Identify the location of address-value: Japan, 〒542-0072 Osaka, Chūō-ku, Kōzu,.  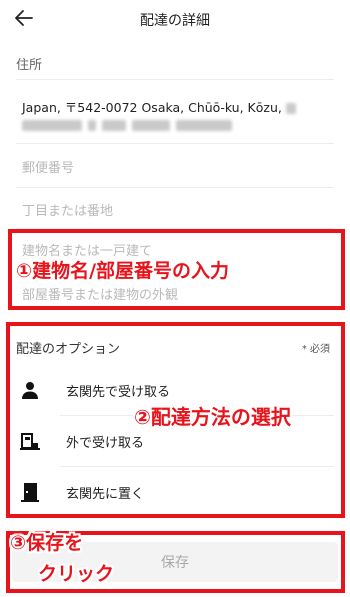
(159, 106).